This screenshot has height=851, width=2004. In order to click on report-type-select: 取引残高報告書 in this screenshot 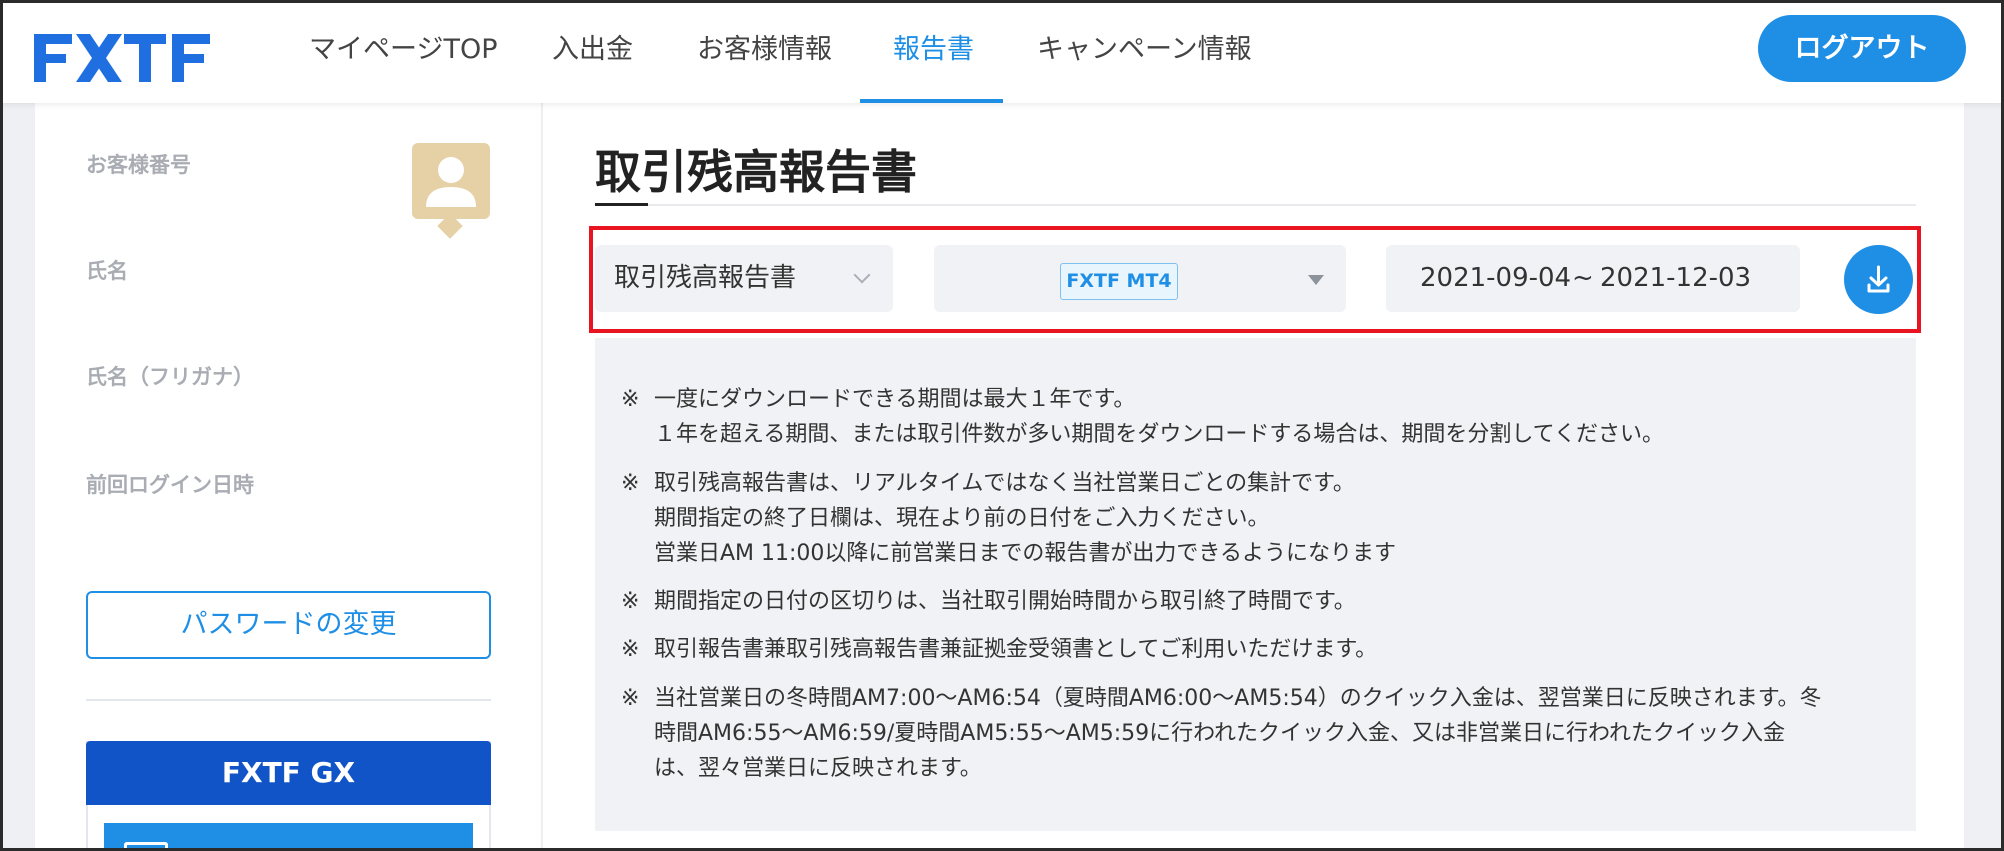, I will do `click(744, 278)`.